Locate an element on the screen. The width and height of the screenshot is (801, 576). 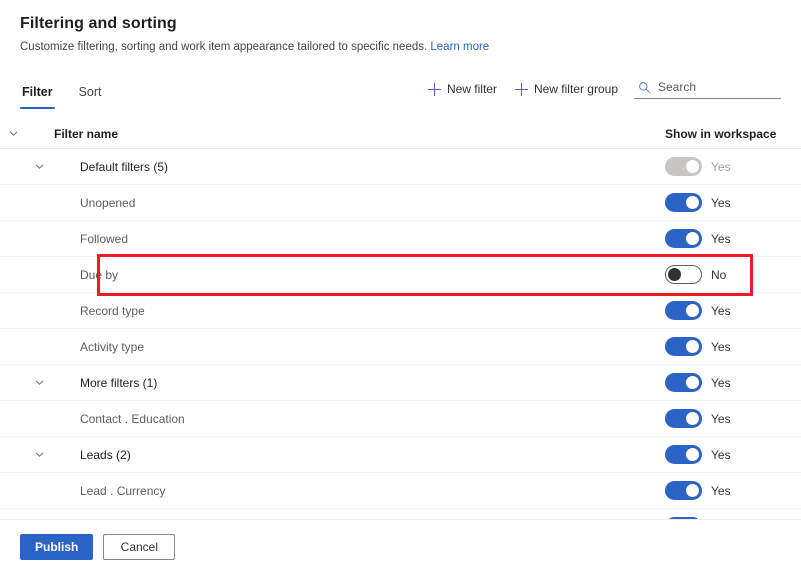
publish-button: Publish is located at coordinates (57, 547).